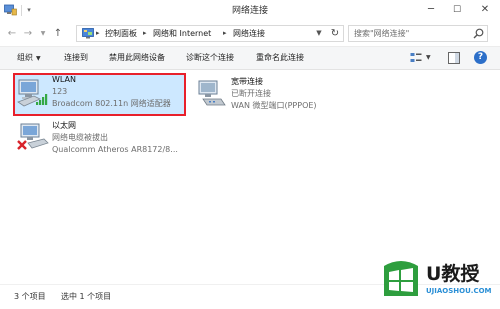 The height and width of the screenshot is (309, 500). Describe the element at coordinates (280, 58) in the screenshot. I see `rename-connection-button: 重命名此连接` at that location.